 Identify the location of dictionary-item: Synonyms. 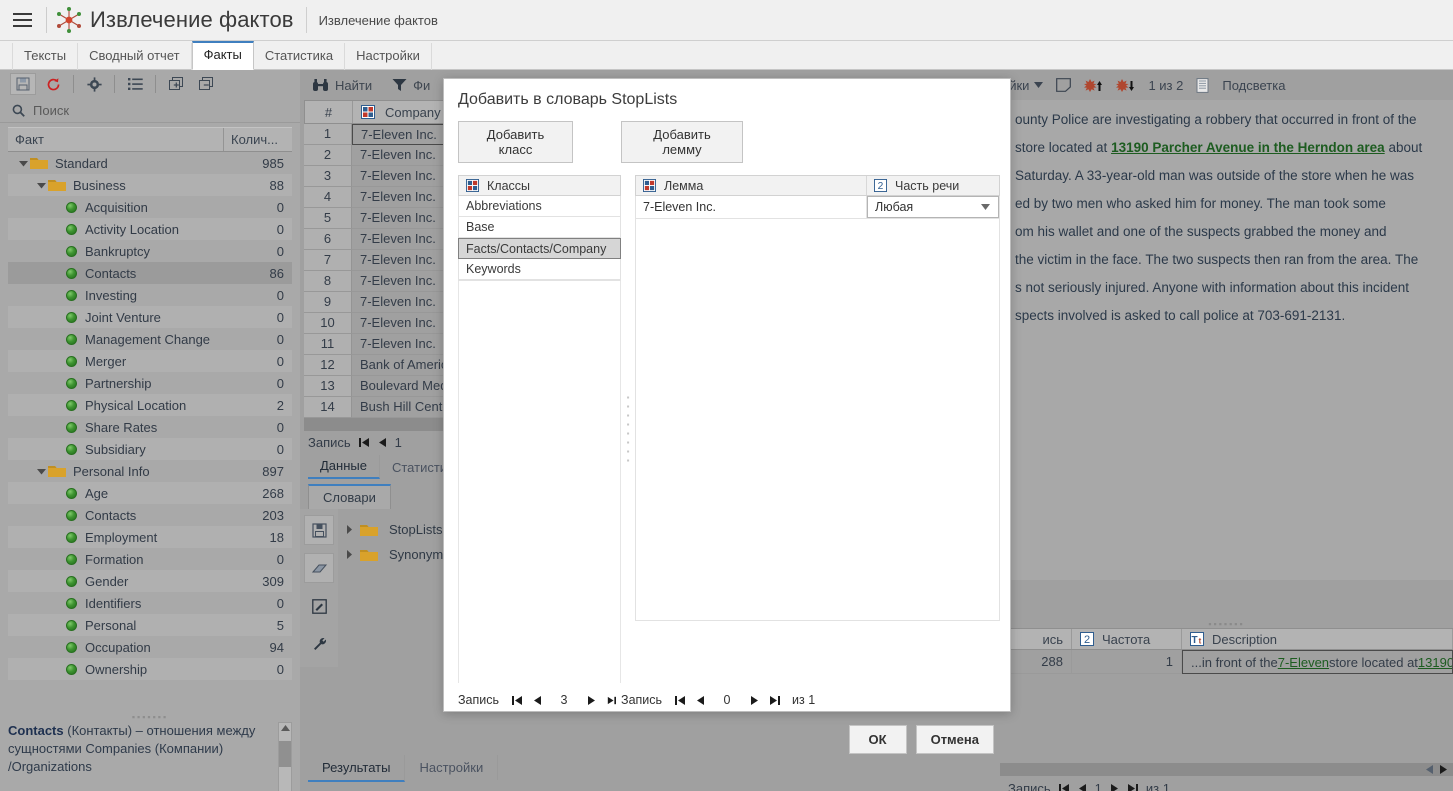
(394, 554).